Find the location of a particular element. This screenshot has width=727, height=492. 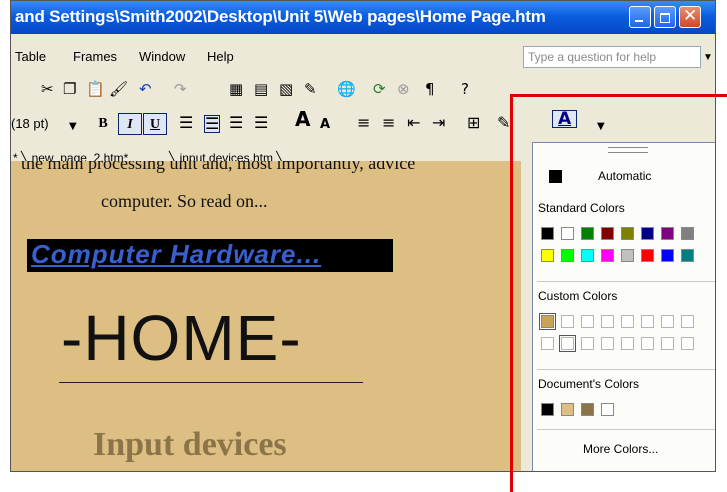

minimize-icon is located at coordinates (639, 21).